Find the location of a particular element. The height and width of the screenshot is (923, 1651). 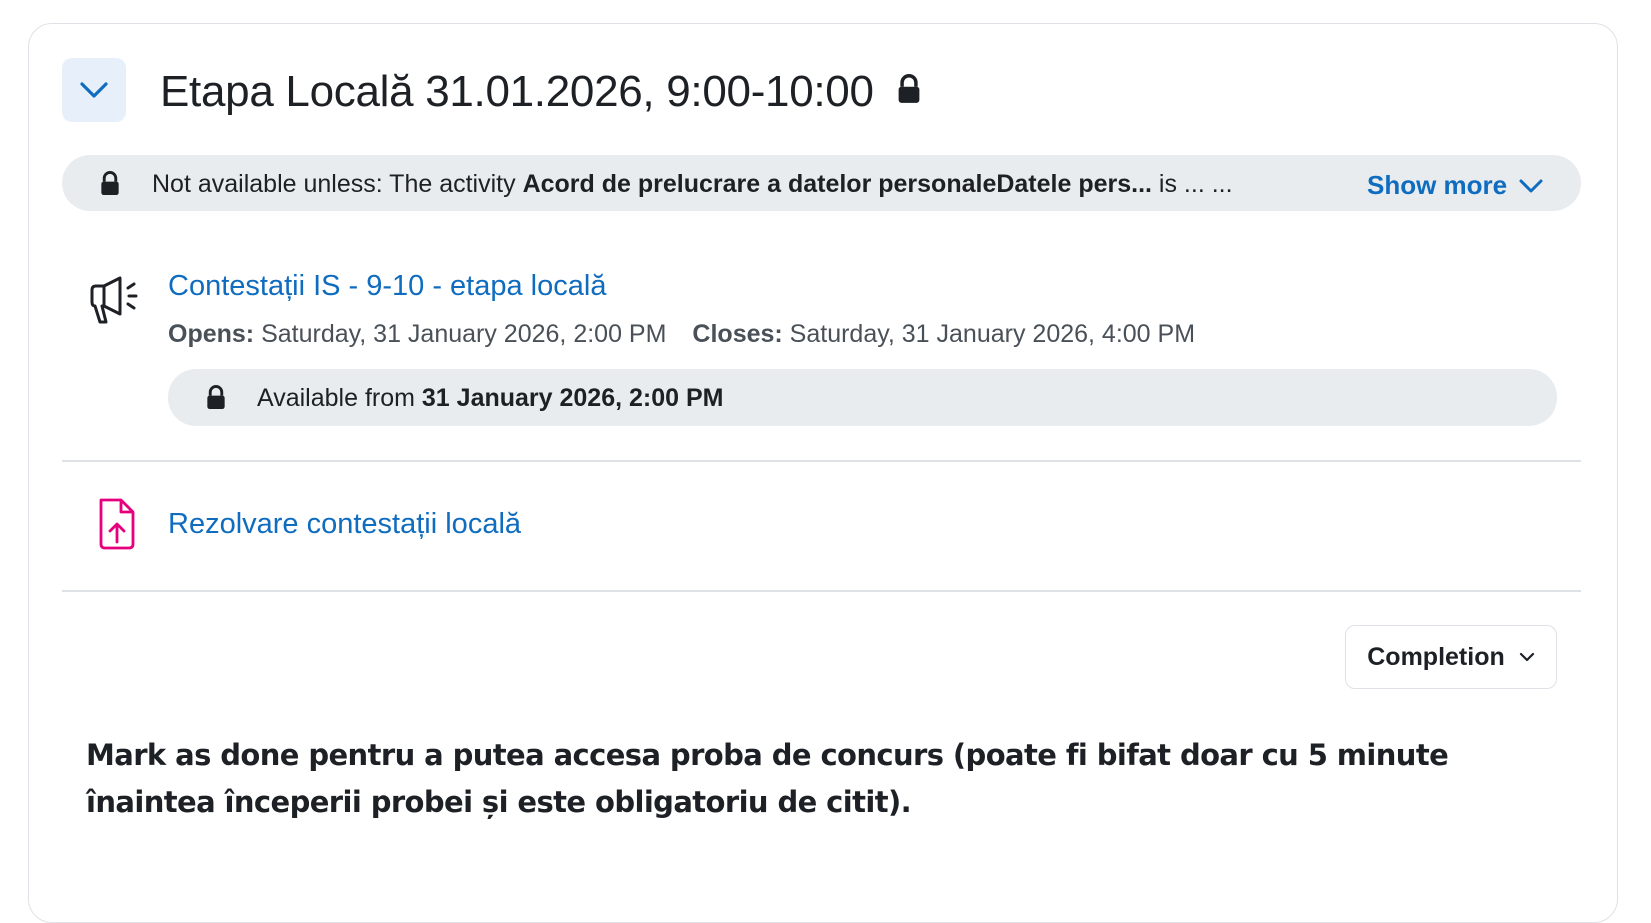

show-more-button: Show more is located at coordinates (1455, 185).